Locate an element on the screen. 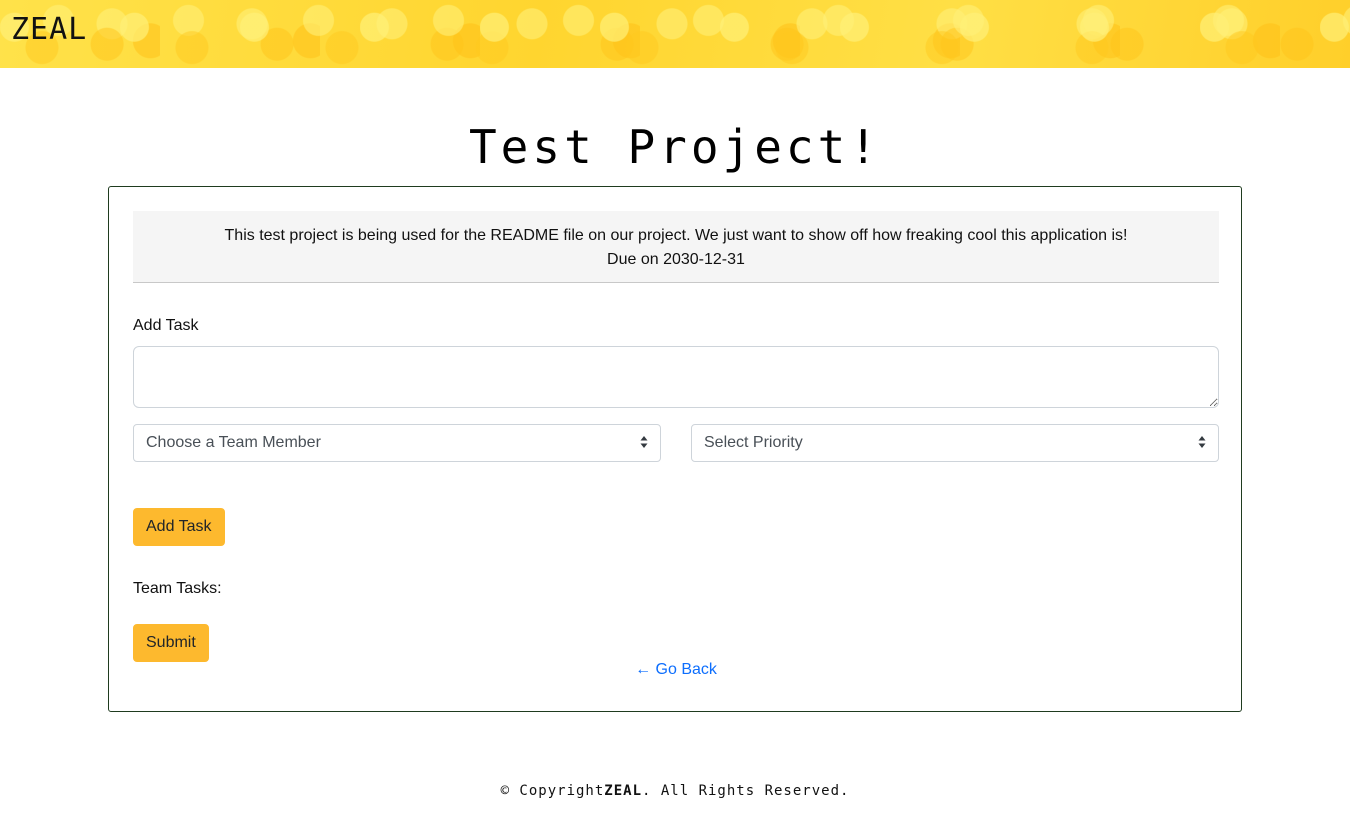  footer-copyright: © CopyrightZEAL. All Rights Reserved. is located at coordinates (675, 791).